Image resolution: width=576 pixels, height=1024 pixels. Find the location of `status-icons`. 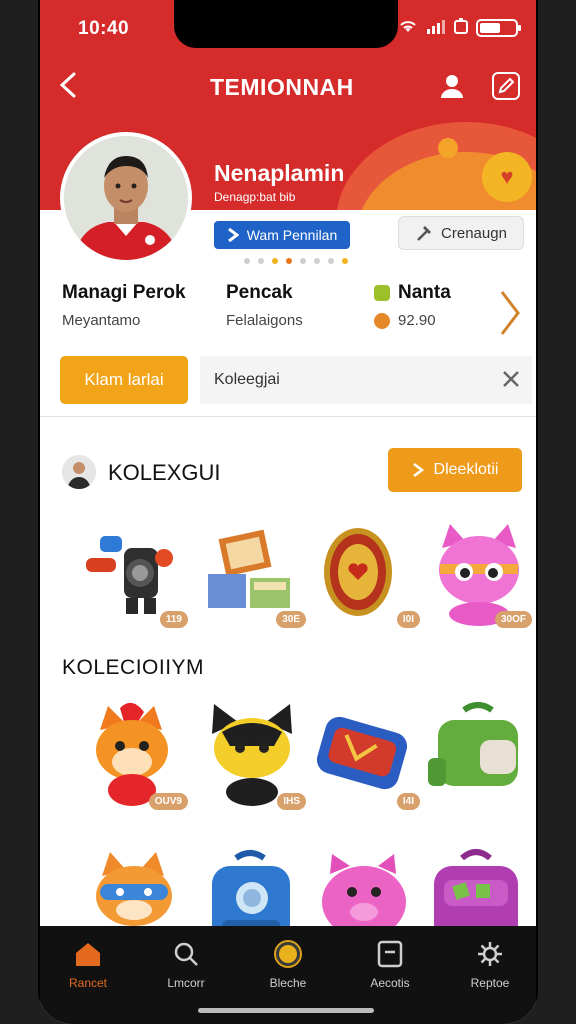

status-icons is located at coordinates (459, 28).